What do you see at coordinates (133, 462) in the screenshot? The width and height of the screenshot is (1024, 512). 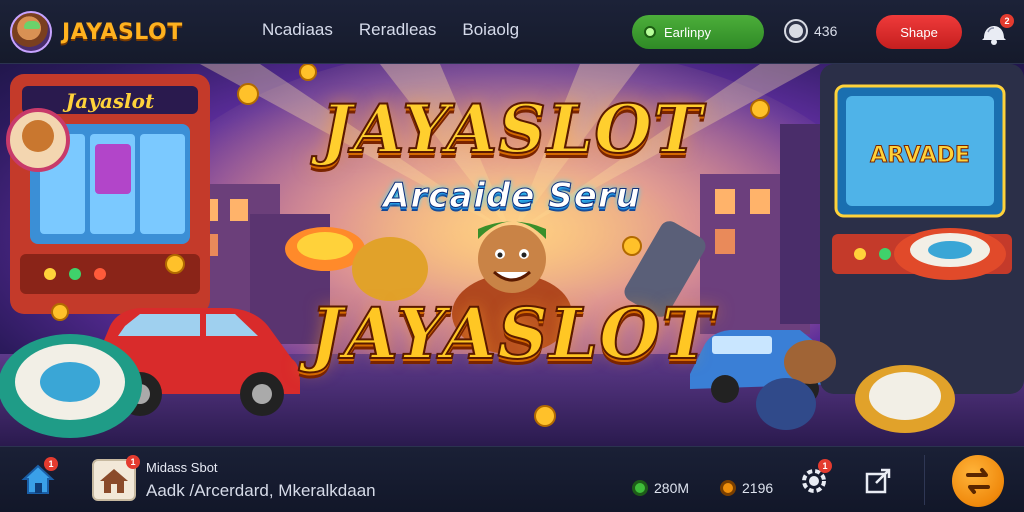 I see `thumb-badge: 1` at bounding box center [133, 462].